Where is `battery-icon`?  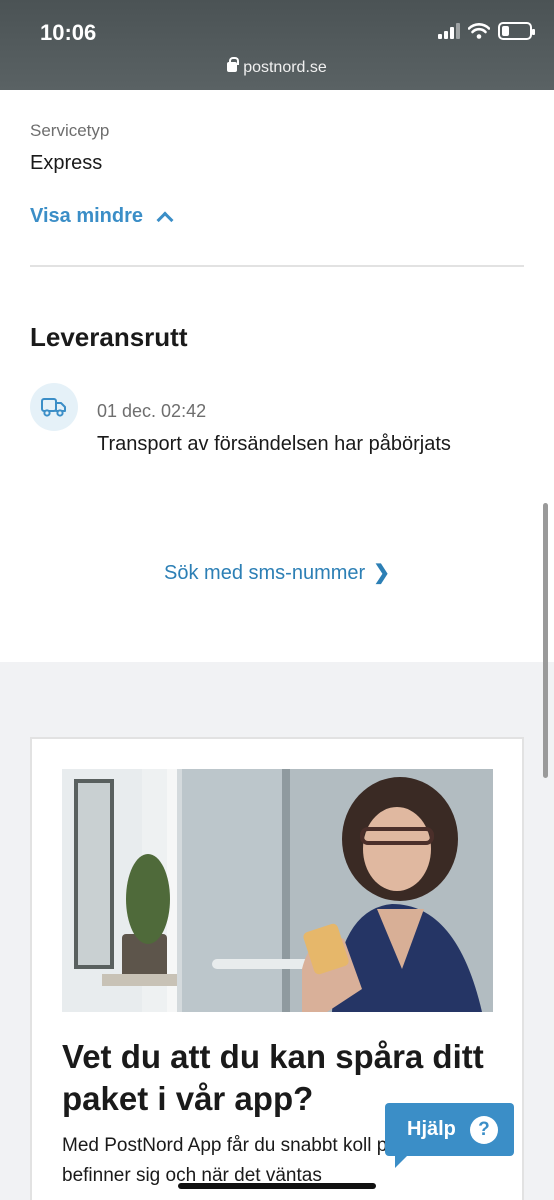 battery-icon is located at coordinates (516, 31).